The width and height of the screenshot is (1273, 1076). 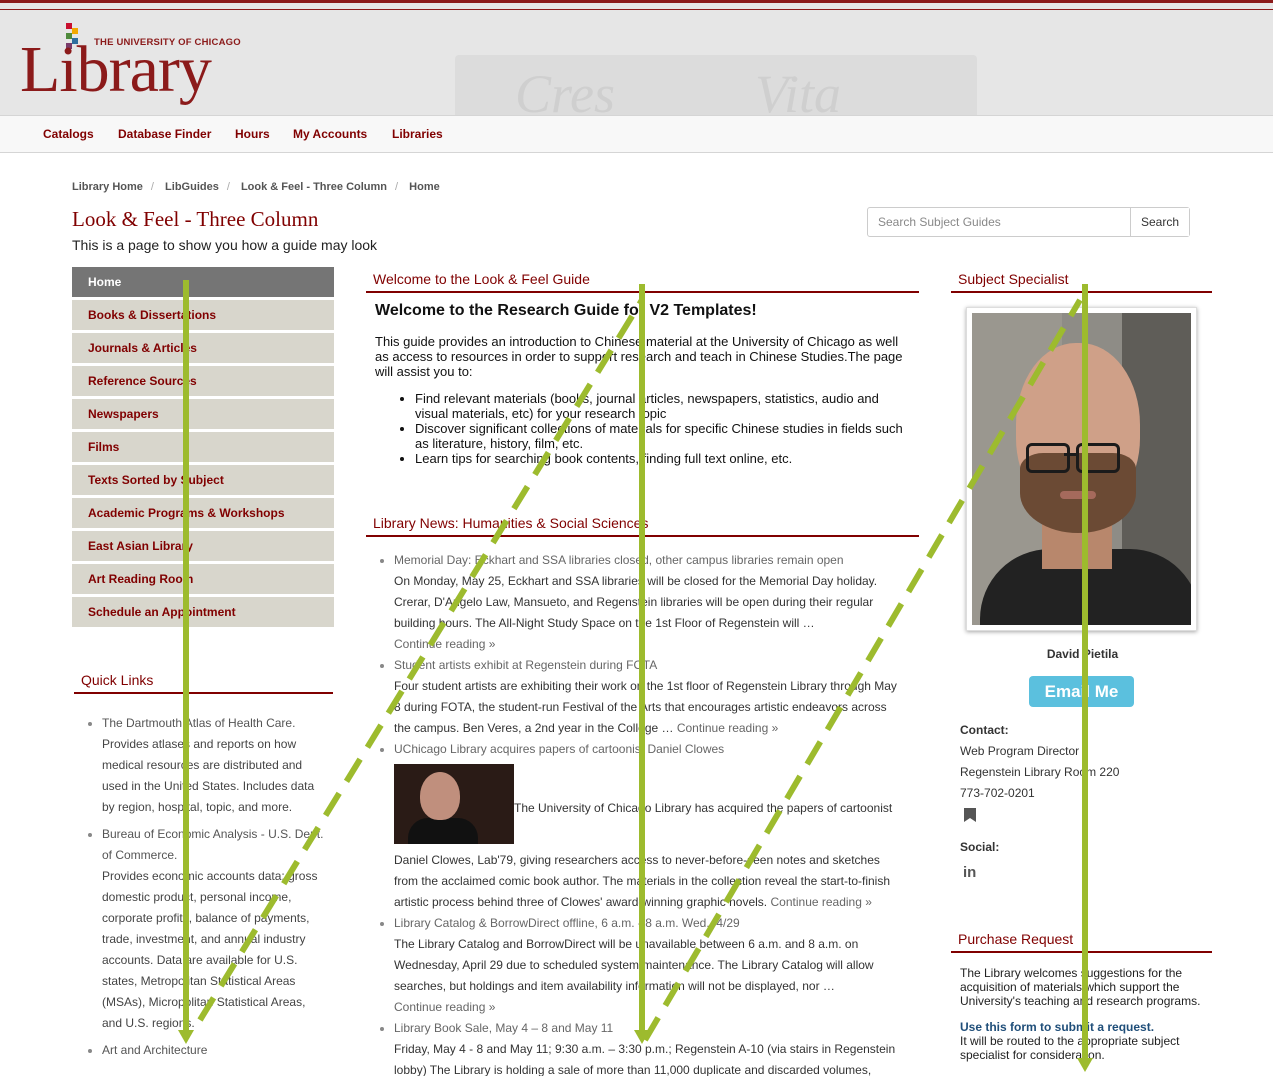 What do you see at coordinates (252, 134) in the screenshot?
I see `nav-hours: Hours` at bounding box center [252, 134].